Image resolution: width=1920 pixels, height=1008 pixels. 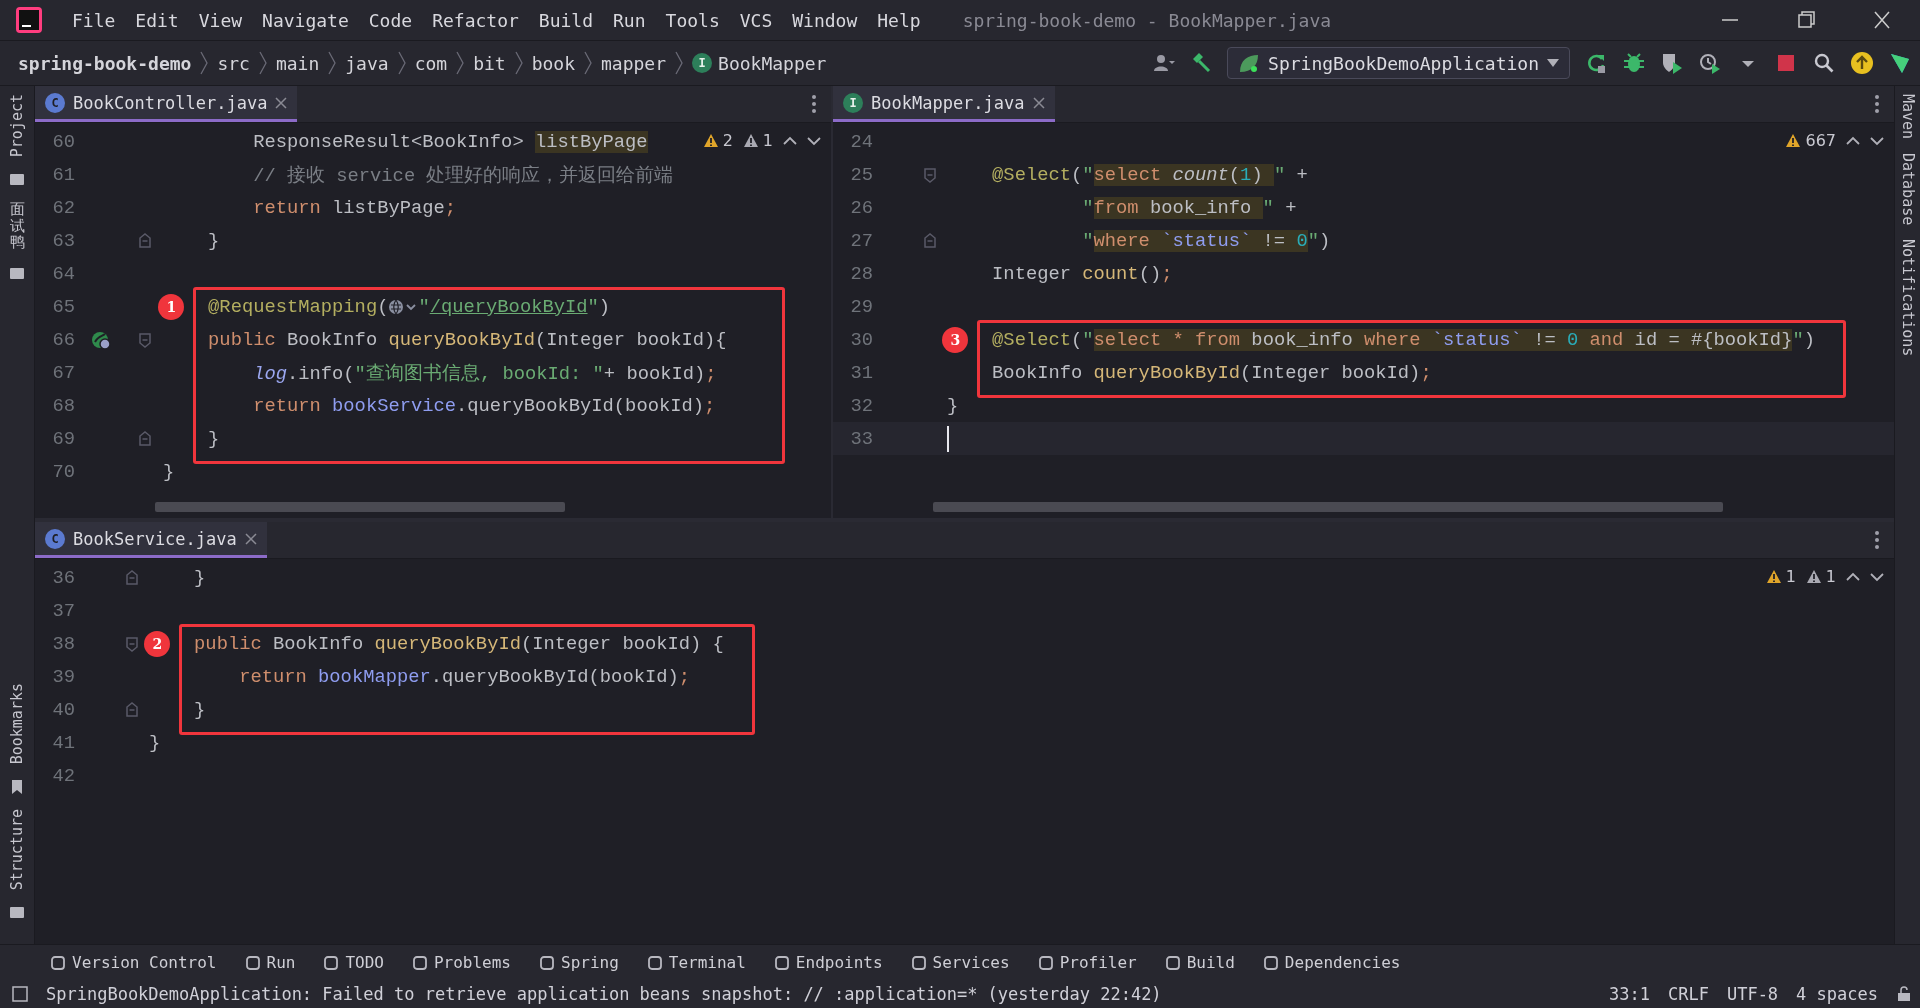 What do you see at coordinates (1907, 117) in the screenshot?
I see `tool-window-button: Maven` at bounding box center [1907, 117].